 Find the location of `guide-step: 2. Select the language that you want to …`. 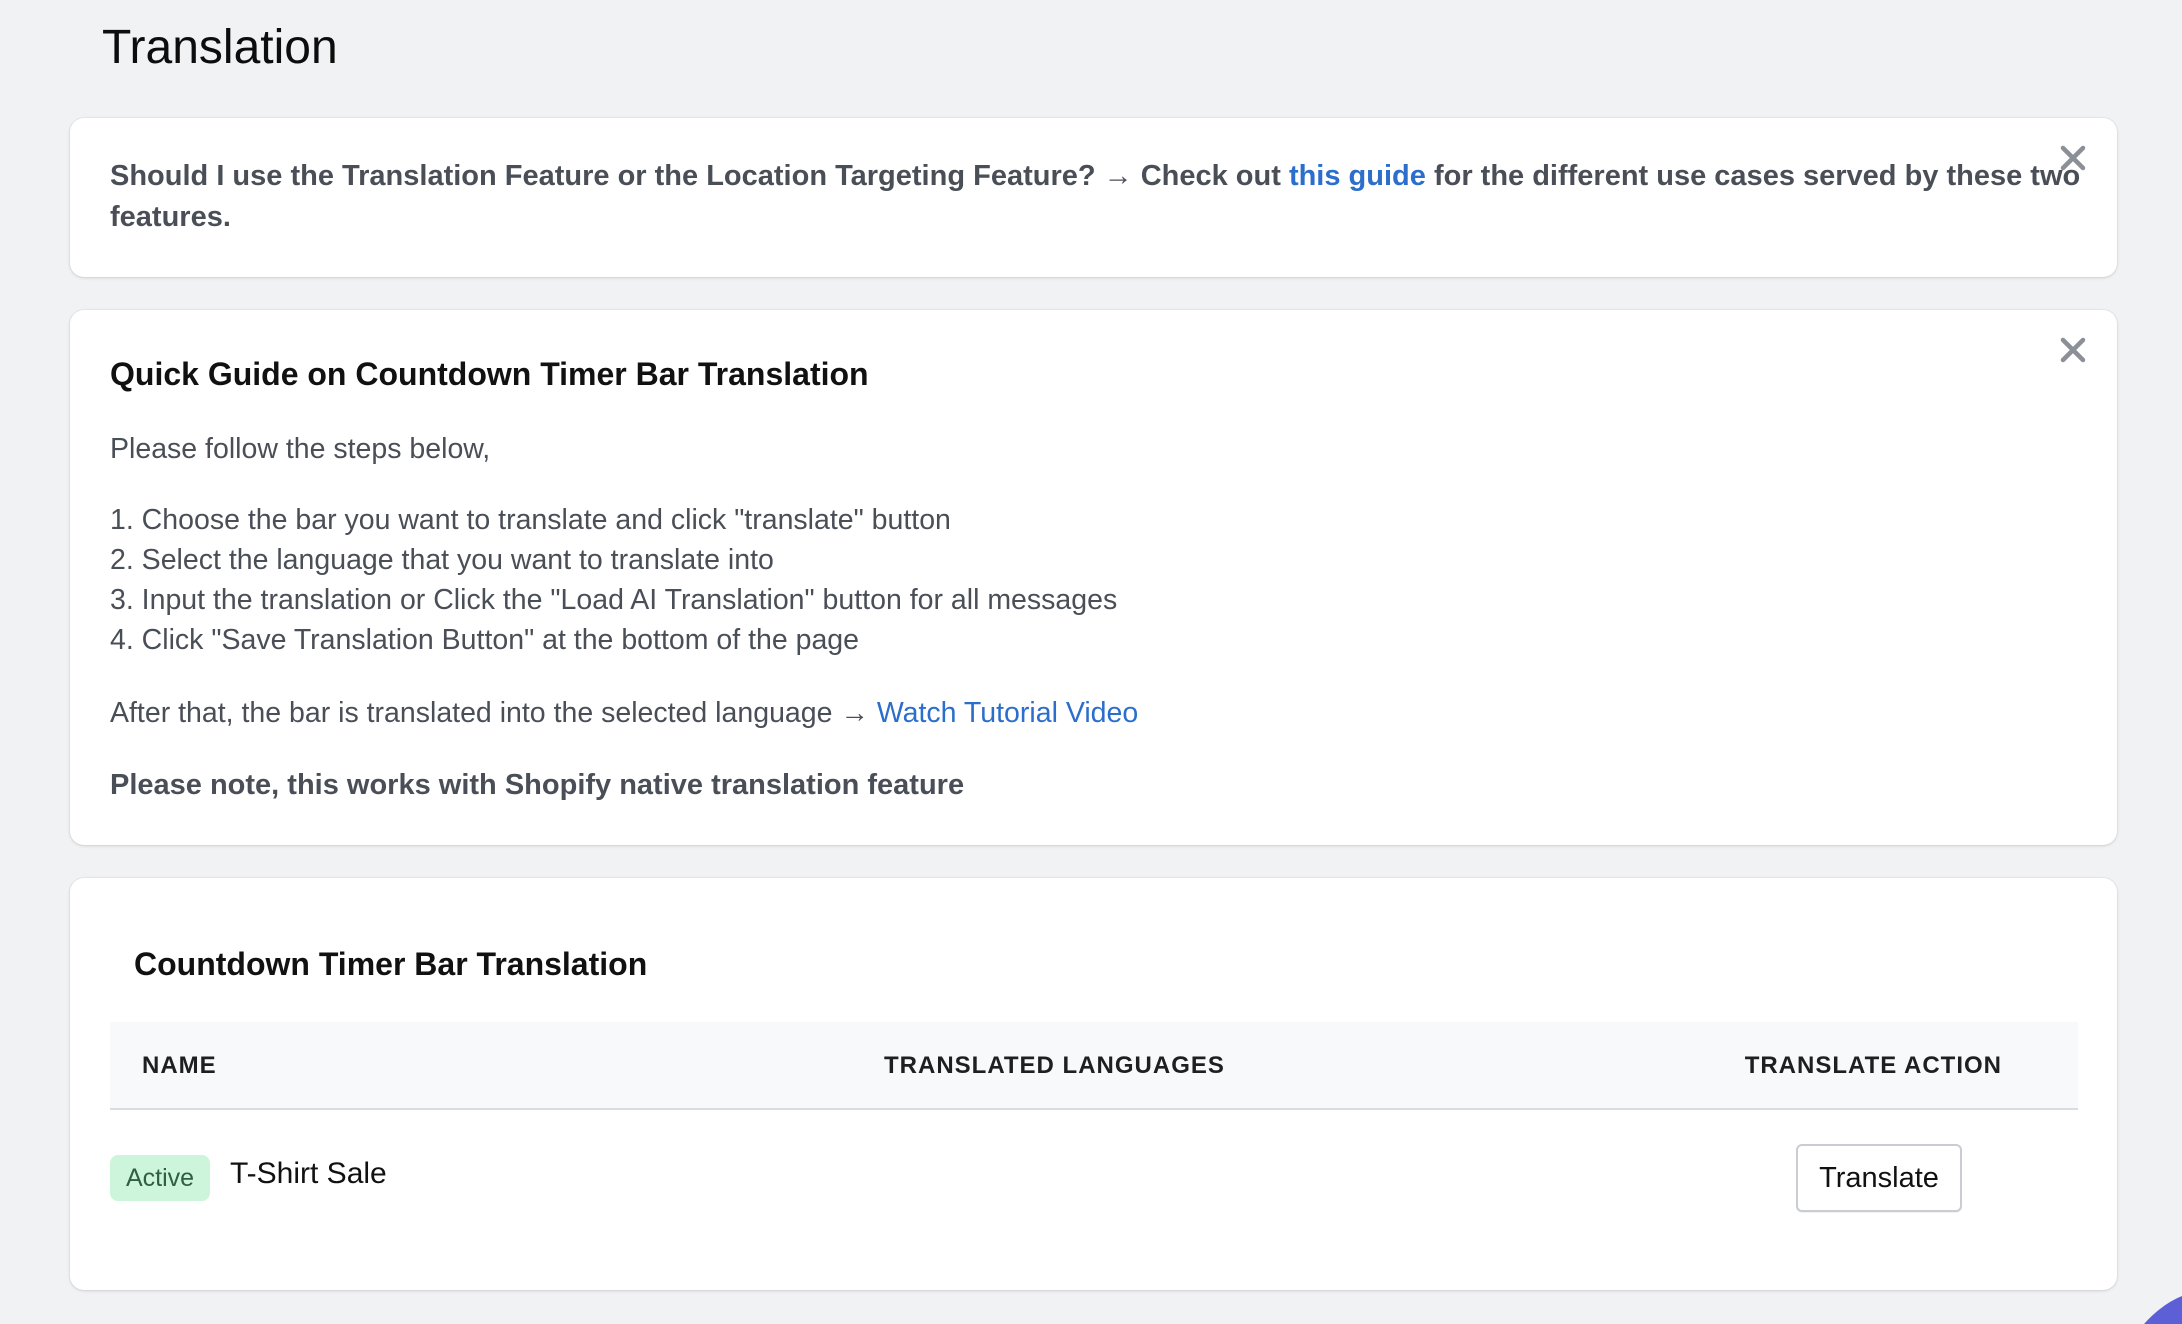

guide-step: 2. Select the language that you want to … is located at coordinates (442, 560).